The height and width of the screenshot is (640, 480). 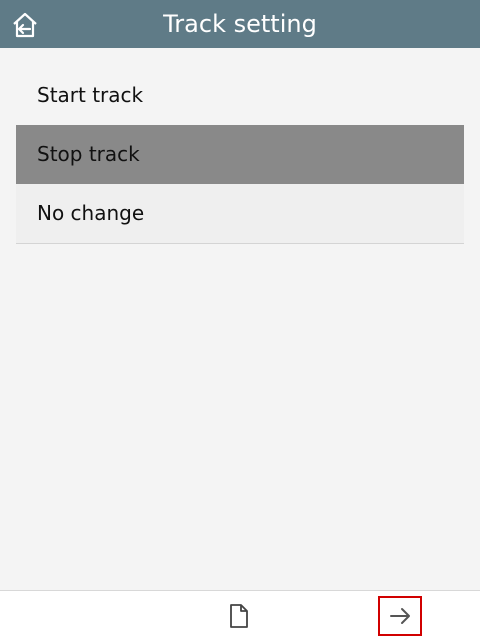 I want to click on next-button, so click(x=400, y=616).